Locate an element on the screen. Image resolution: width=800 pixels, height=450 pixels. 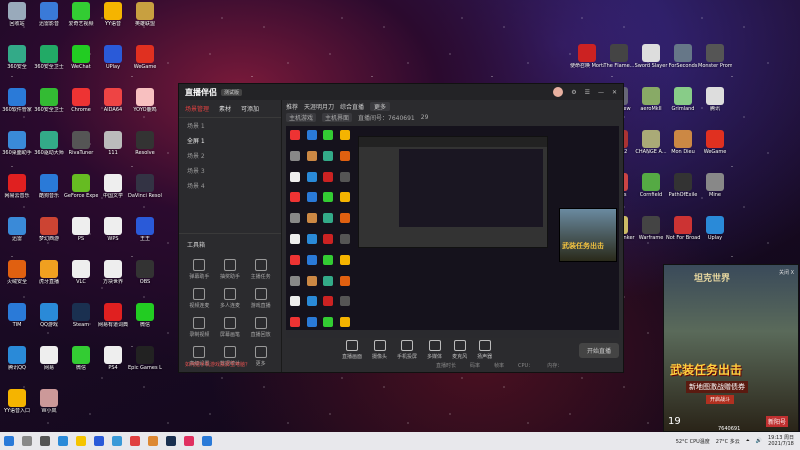
desktop-icon: QQ游戏 is located at coordinates (49, 315).